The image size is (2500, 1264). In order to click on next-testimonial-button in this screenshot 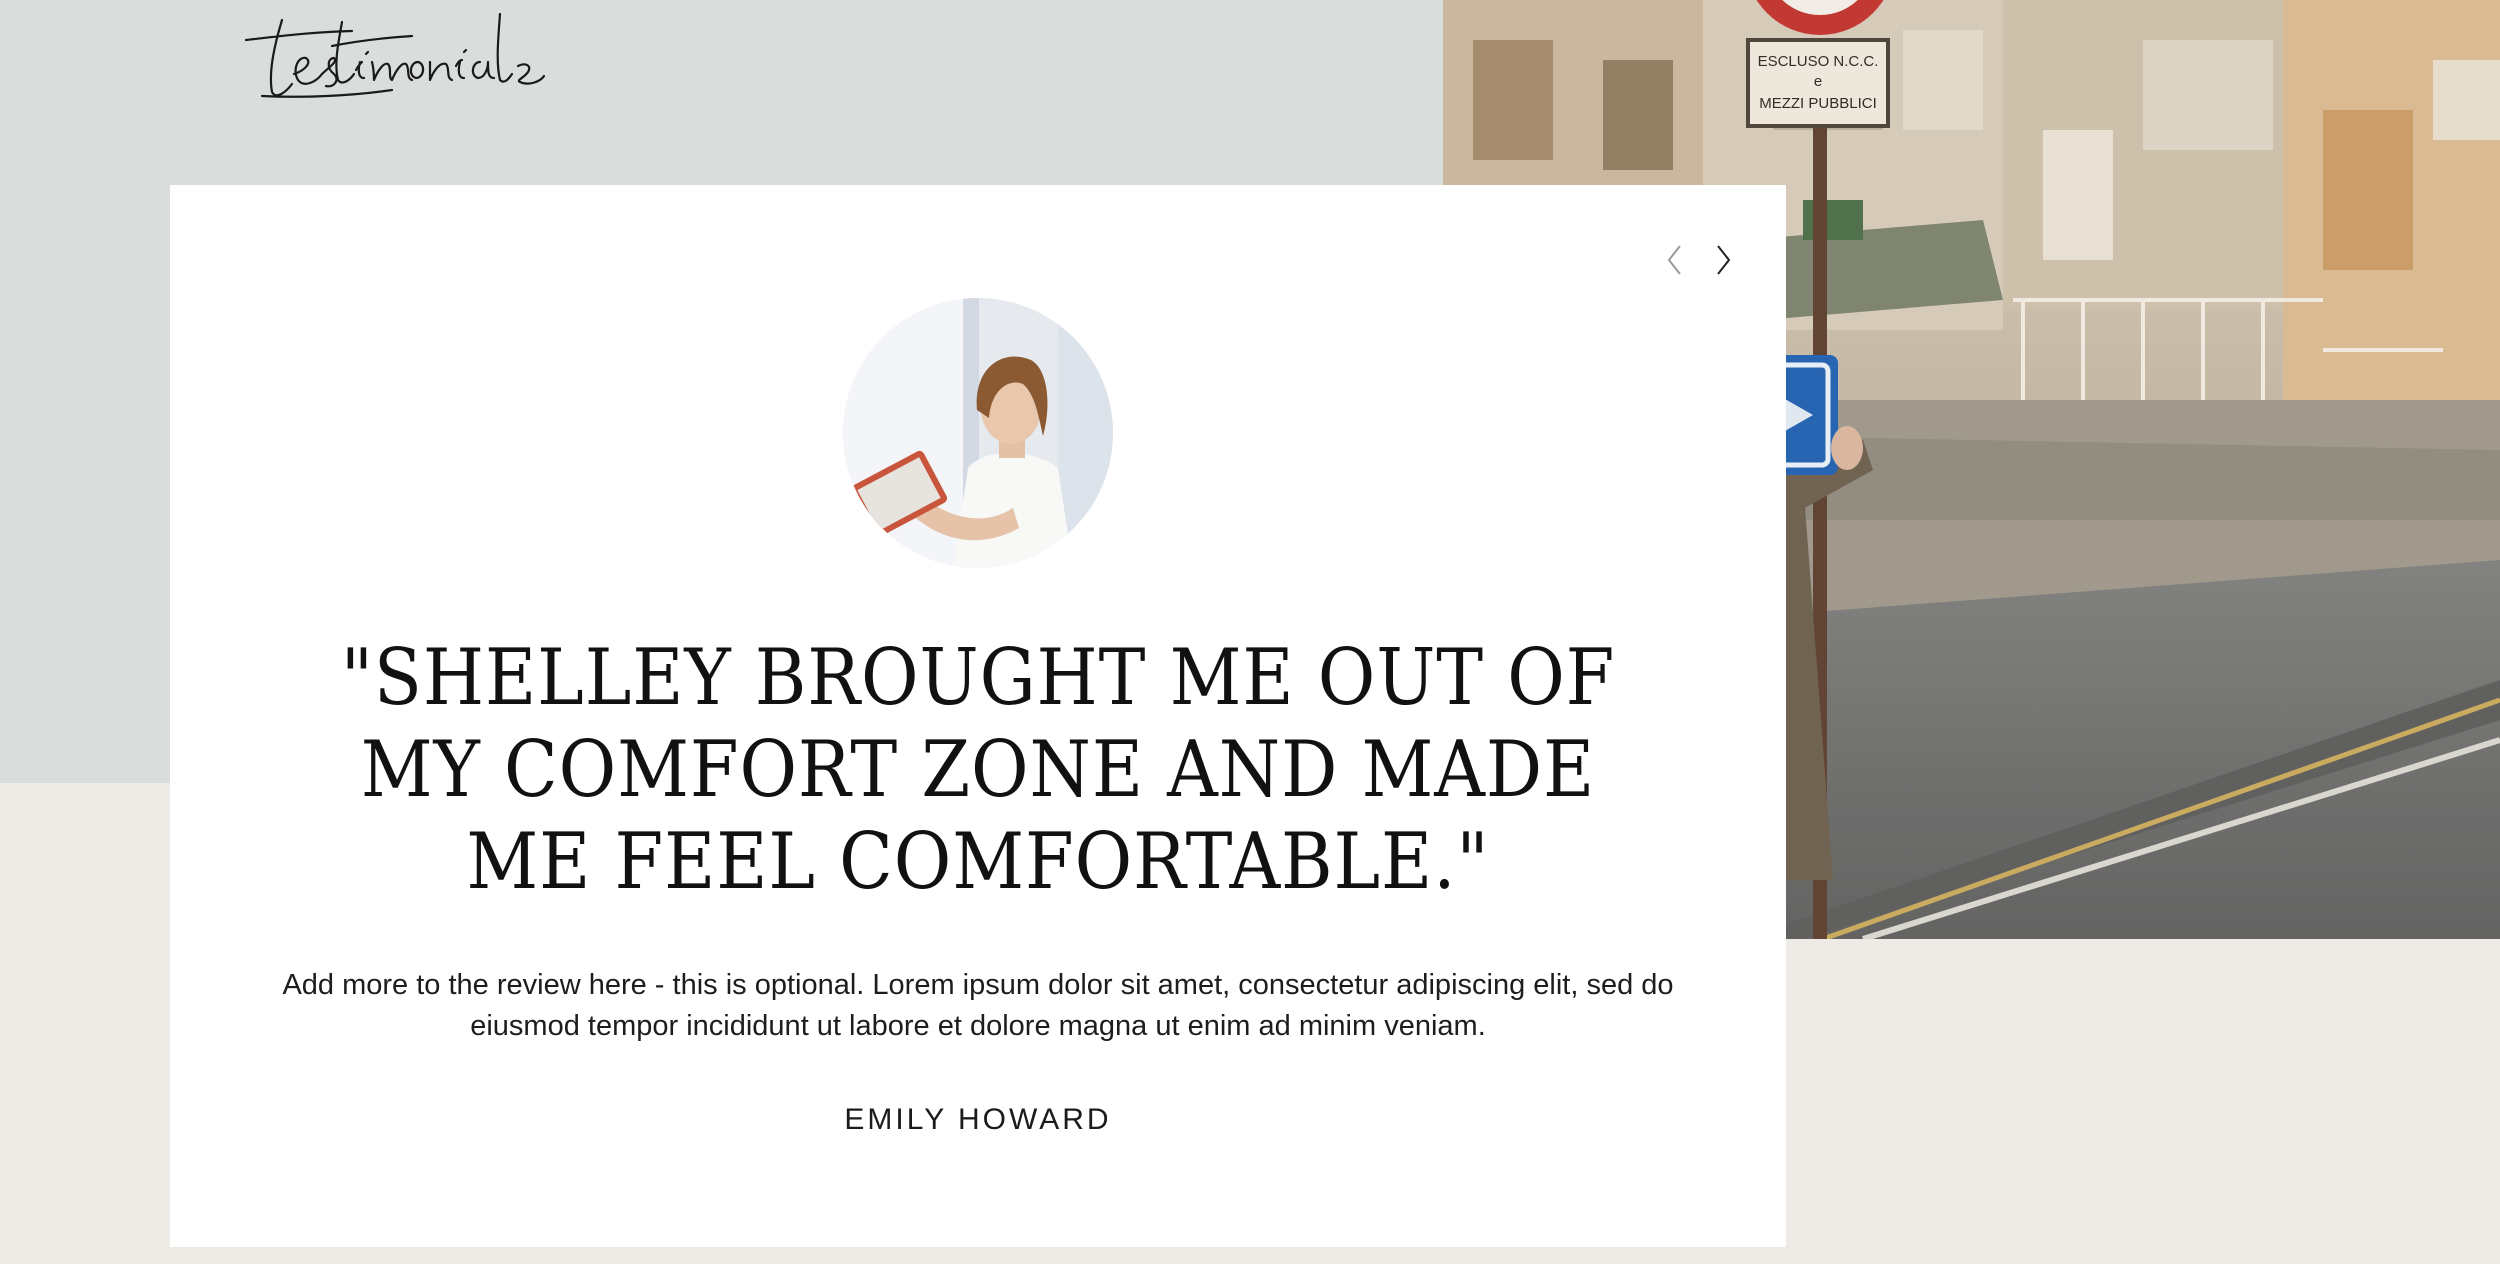, I will do `click(1723, 260)`.